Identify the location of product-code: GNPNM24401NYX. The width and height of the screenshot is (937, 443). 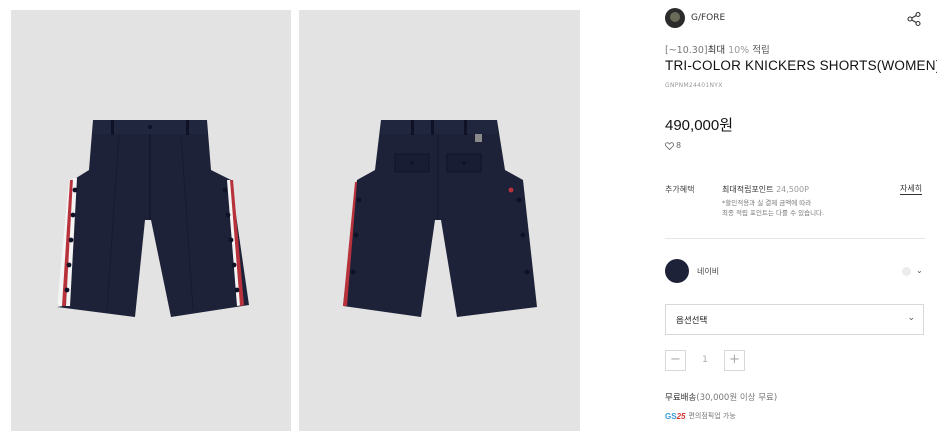
(694, 85).